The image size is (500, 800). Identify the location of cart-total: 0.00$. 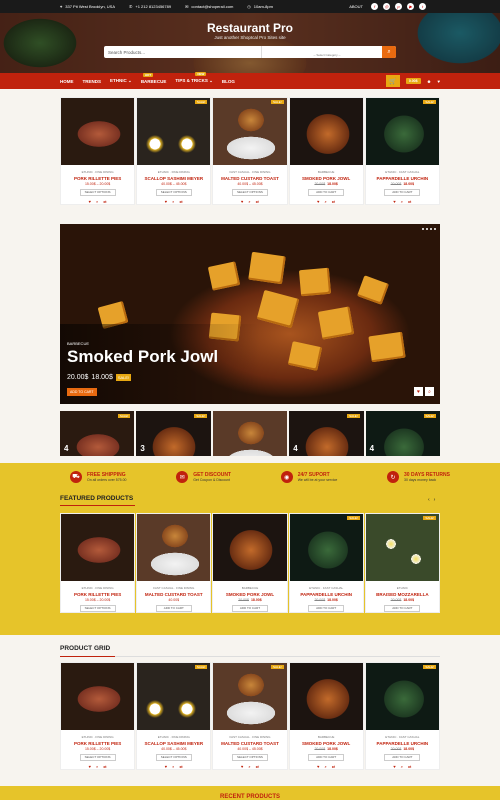
(413, 81).